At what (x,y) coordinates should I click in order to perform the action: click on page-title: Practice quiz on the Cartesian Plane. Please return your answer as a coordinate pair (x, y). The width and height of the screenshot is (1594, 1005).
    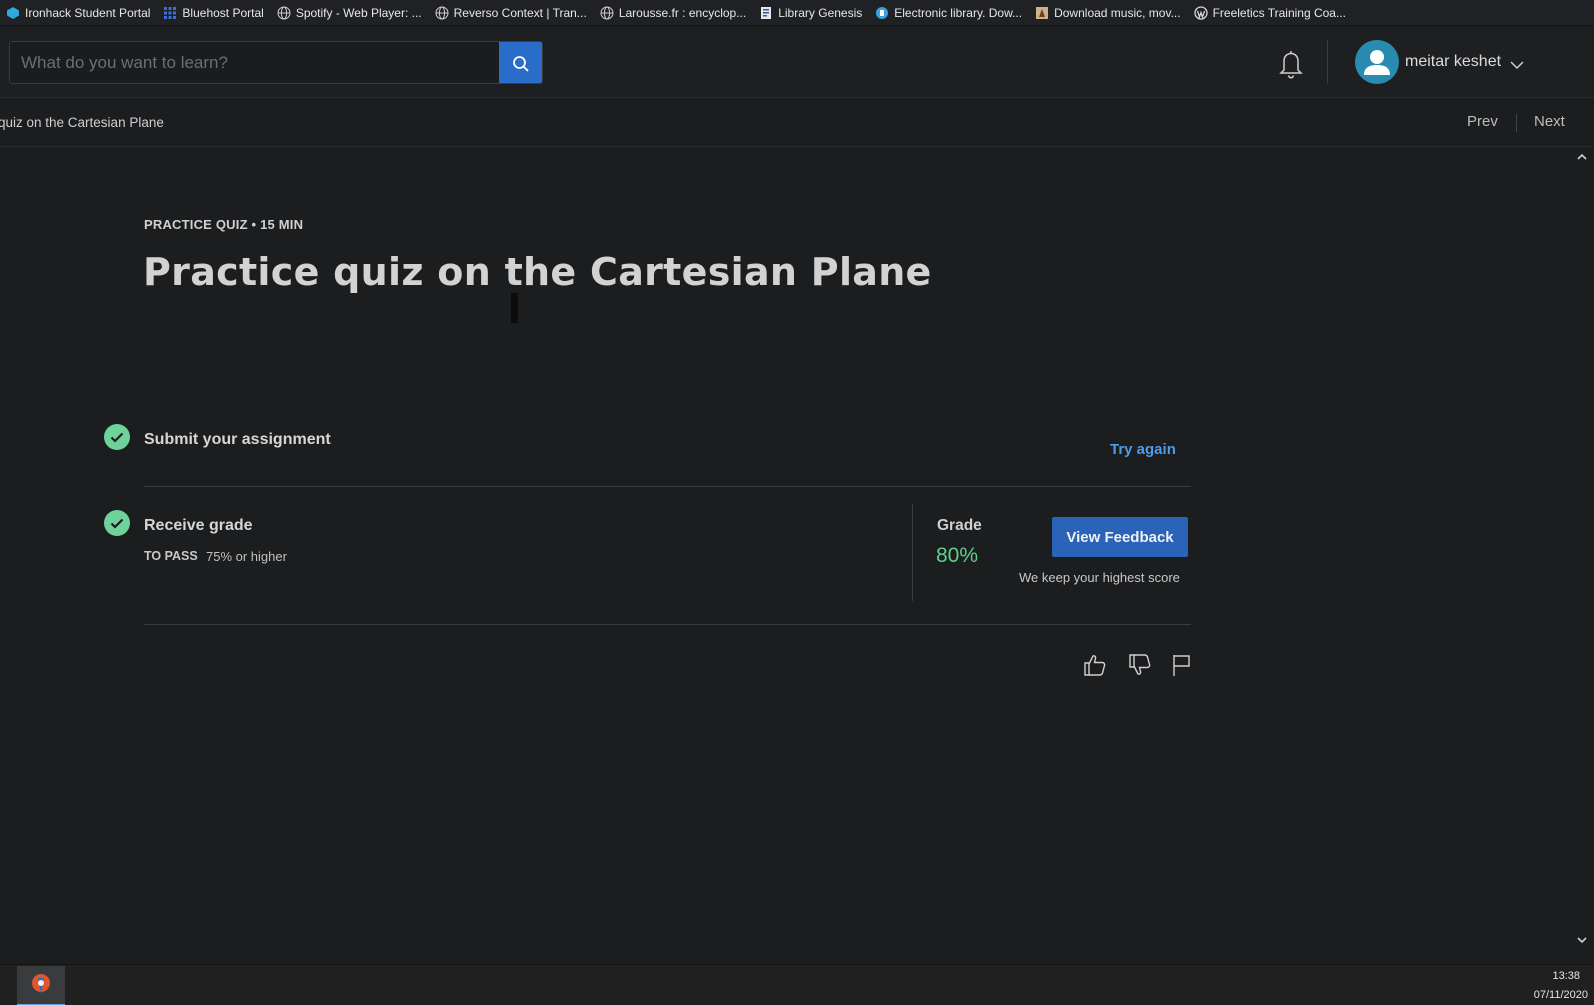
    Looking at the image, I should click on (537, 272).